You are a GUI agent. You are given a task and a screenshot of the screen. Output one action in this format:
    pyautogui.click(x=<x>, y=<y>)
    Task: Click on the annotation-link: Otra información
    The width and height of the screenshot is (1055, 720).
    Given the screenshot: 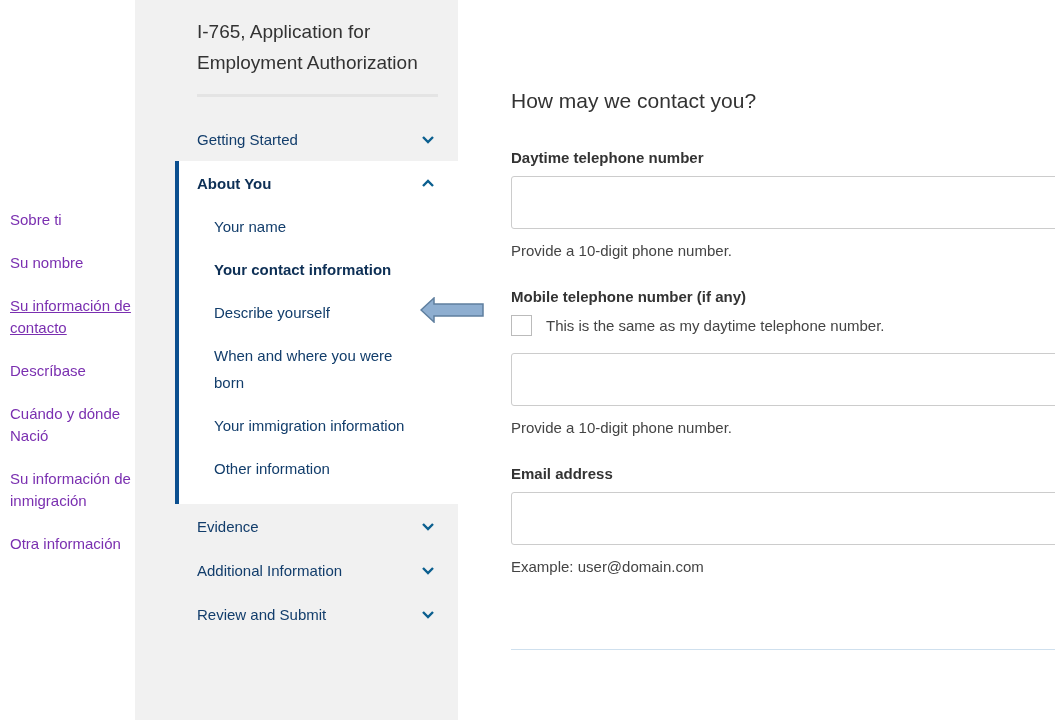 What is the action you would take?
    pyautogui.click(x=80, y=544)
    